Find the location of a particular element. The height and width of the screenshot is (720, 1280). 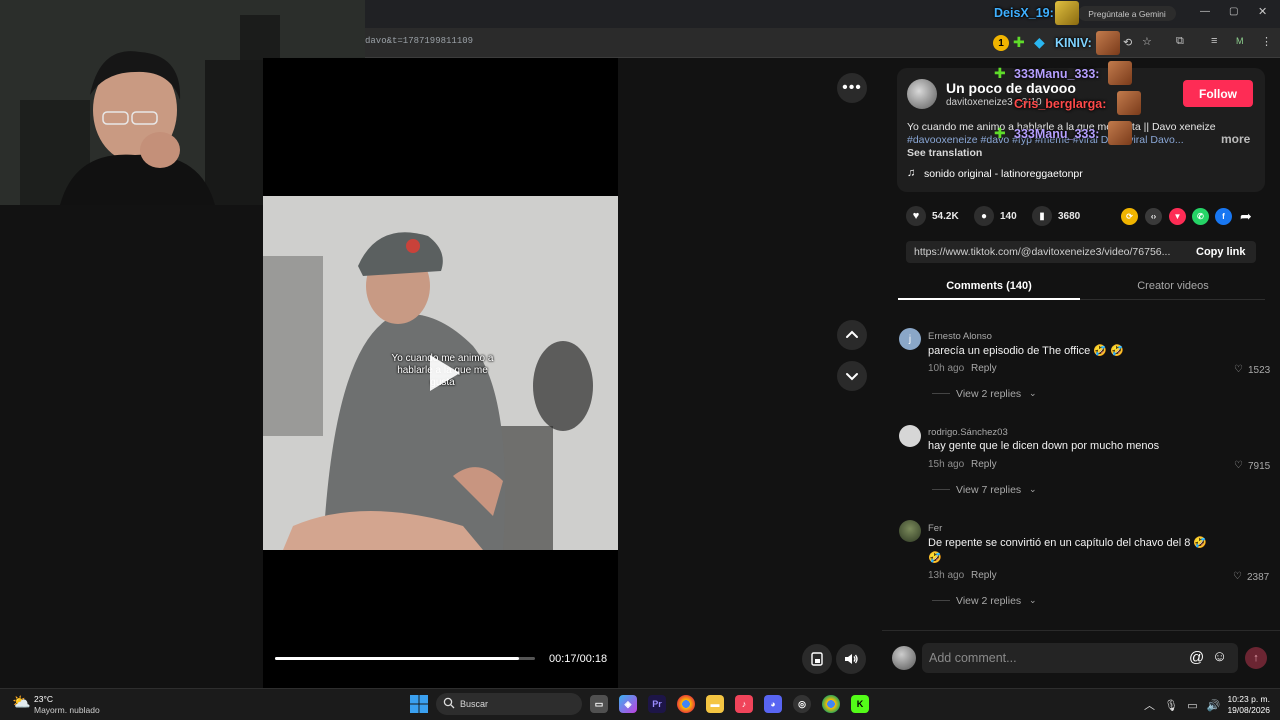

previous-video-button is located at coordinates (852, 335).